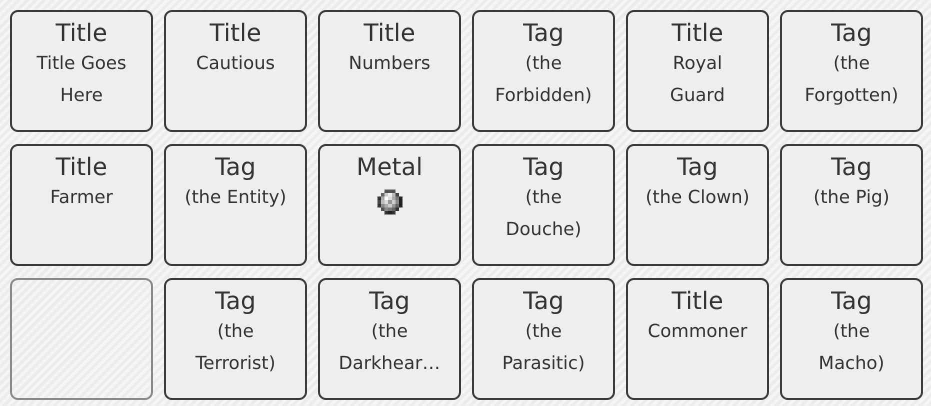 This screenshot has height=406, width=931. I want to click on item-card: Tag (the Pig), so click(851, 205).